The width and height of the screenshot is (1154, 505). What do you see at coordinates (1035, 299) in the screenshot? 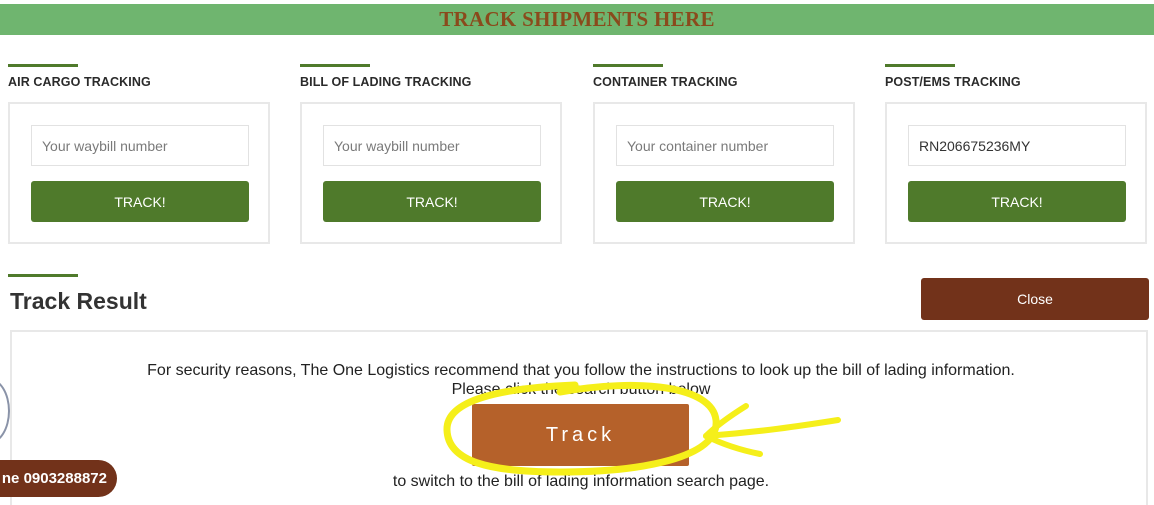
I see `close-button: Close` at bounding box center [1035, 299].